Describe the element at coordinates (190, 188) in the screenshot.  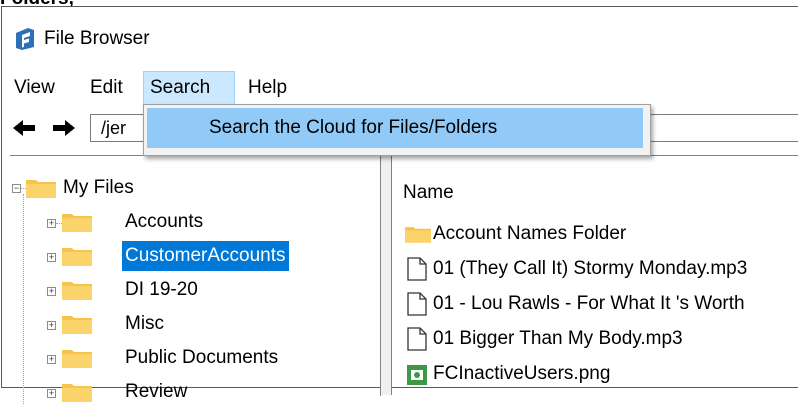
I see `tree-item-my-files: − My Files` at that location.